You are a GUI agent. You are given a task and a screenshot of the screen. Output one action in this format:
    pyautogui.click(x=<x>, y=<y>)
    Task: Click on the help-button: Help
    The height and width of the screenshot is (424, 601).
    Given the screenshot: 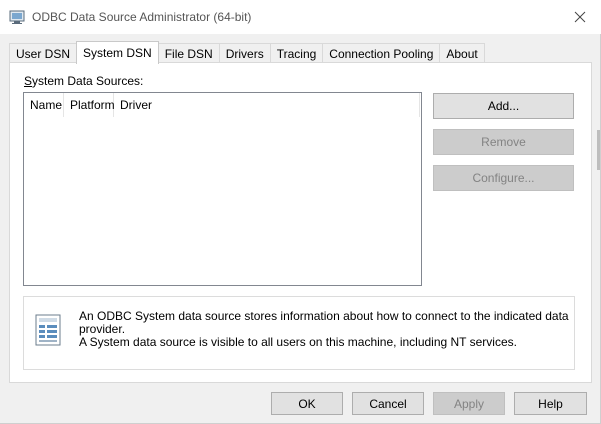 What is the action you would take?
    pyautogui.click(x=550, y=403)
    